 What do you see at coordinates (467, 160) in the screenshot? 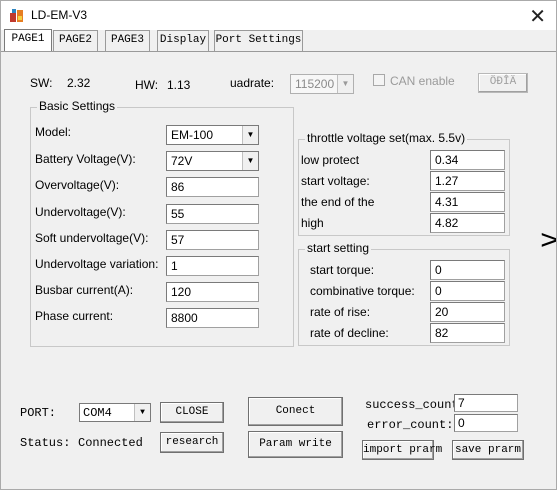
I see `low-protect-field: 0.34` at bounding box center [467, 160].